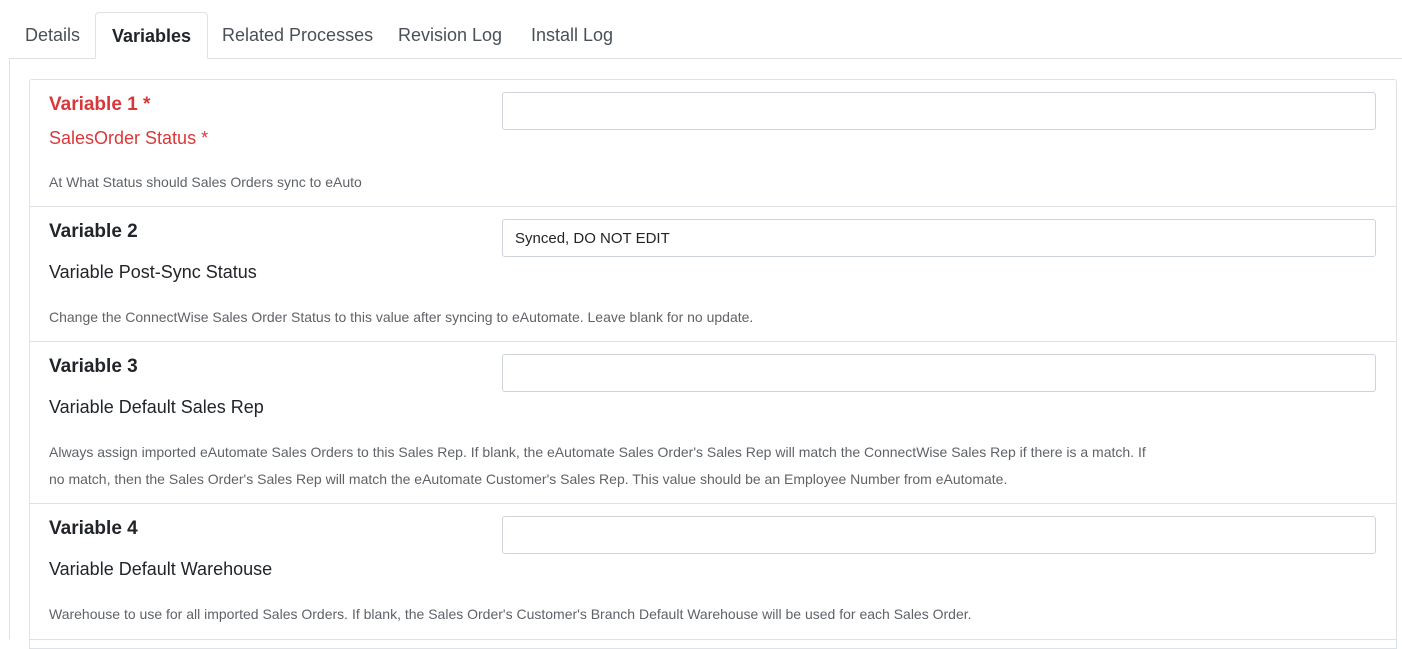  Describe the element at coordinates (93, 528) in the screenshot. I see `variable-title: Variable 4` at that location.